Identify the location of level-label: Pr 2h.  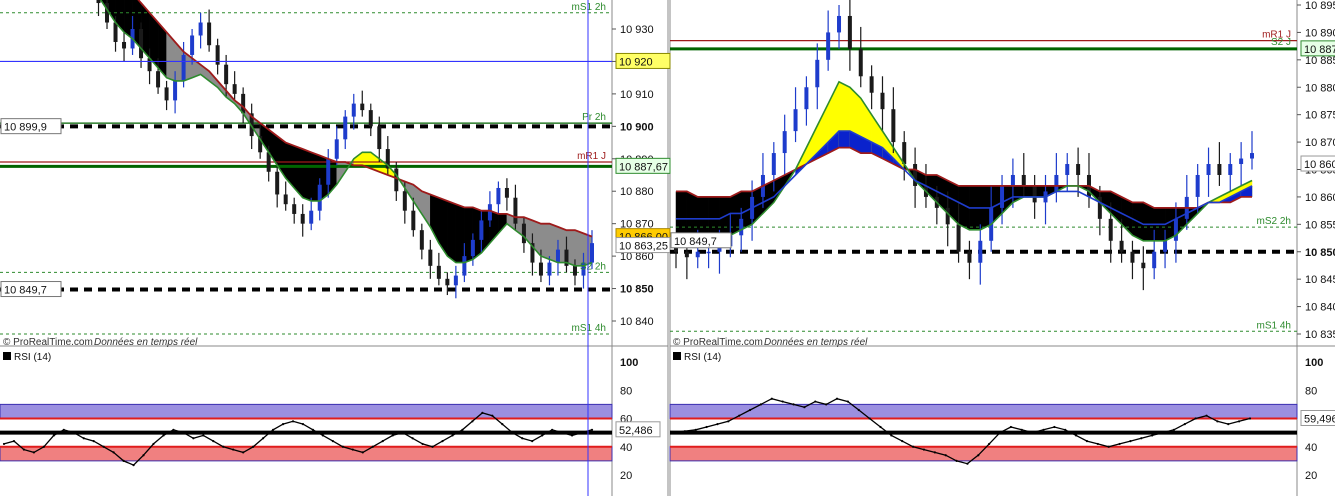
(594, 117).